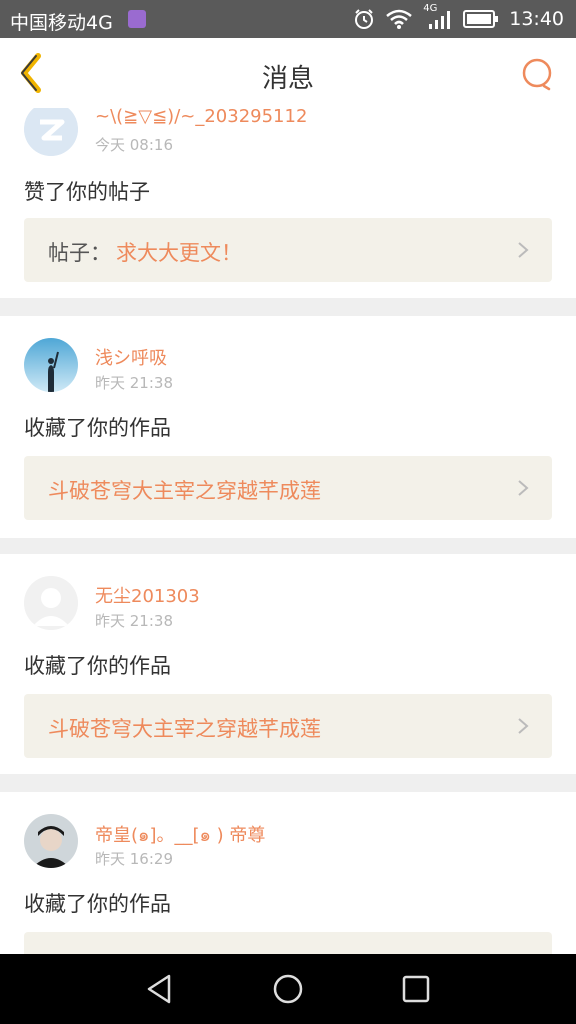 The width and height of the screenshot is (576, 1024). What do you see at coordinates (416, 989) in the screenshot?
I see `recents-square-icon` at bounding box center [416, 989].